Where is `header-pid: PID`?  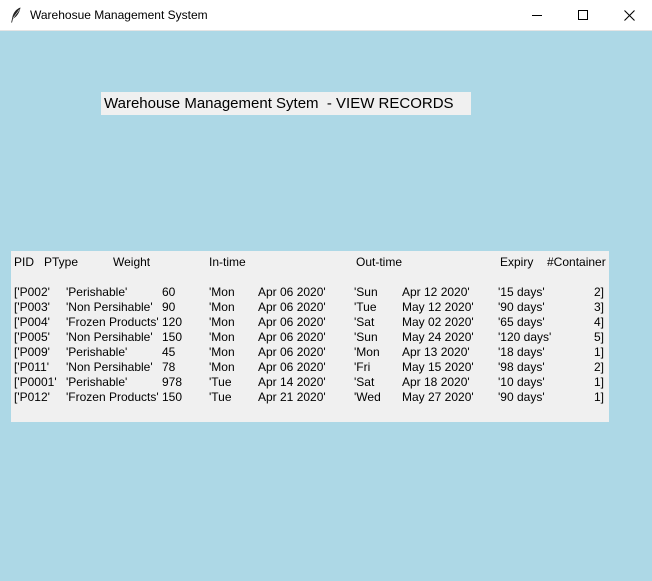 header-pid: PID is located at coordinates (24, 262).